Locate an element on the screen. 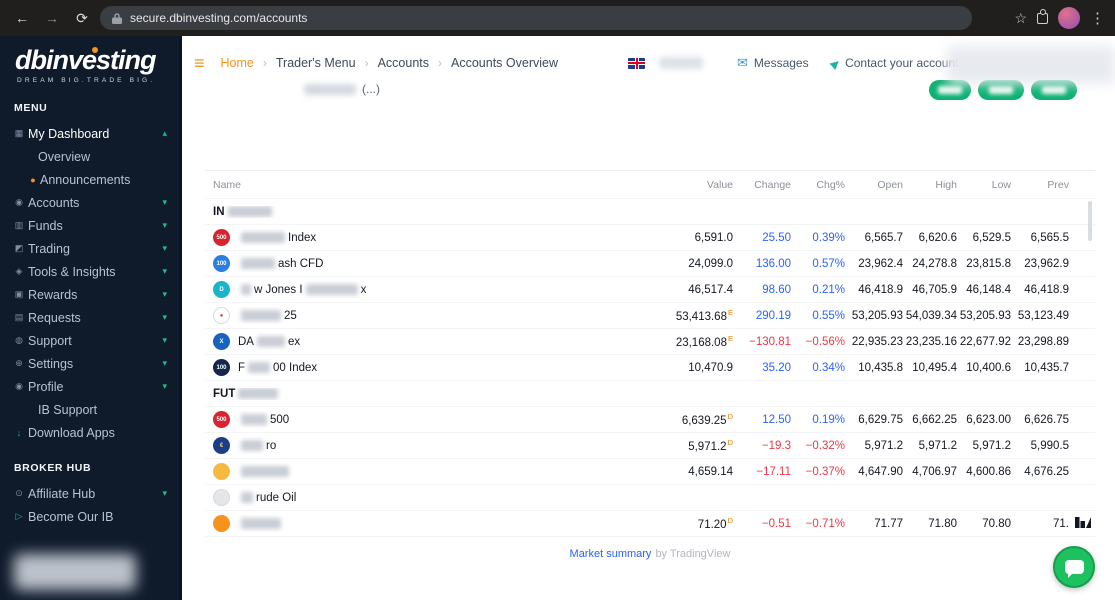 The image size is (1115, 600). chg-percent-cell: 0.34% is located at coordinates (828, 367).